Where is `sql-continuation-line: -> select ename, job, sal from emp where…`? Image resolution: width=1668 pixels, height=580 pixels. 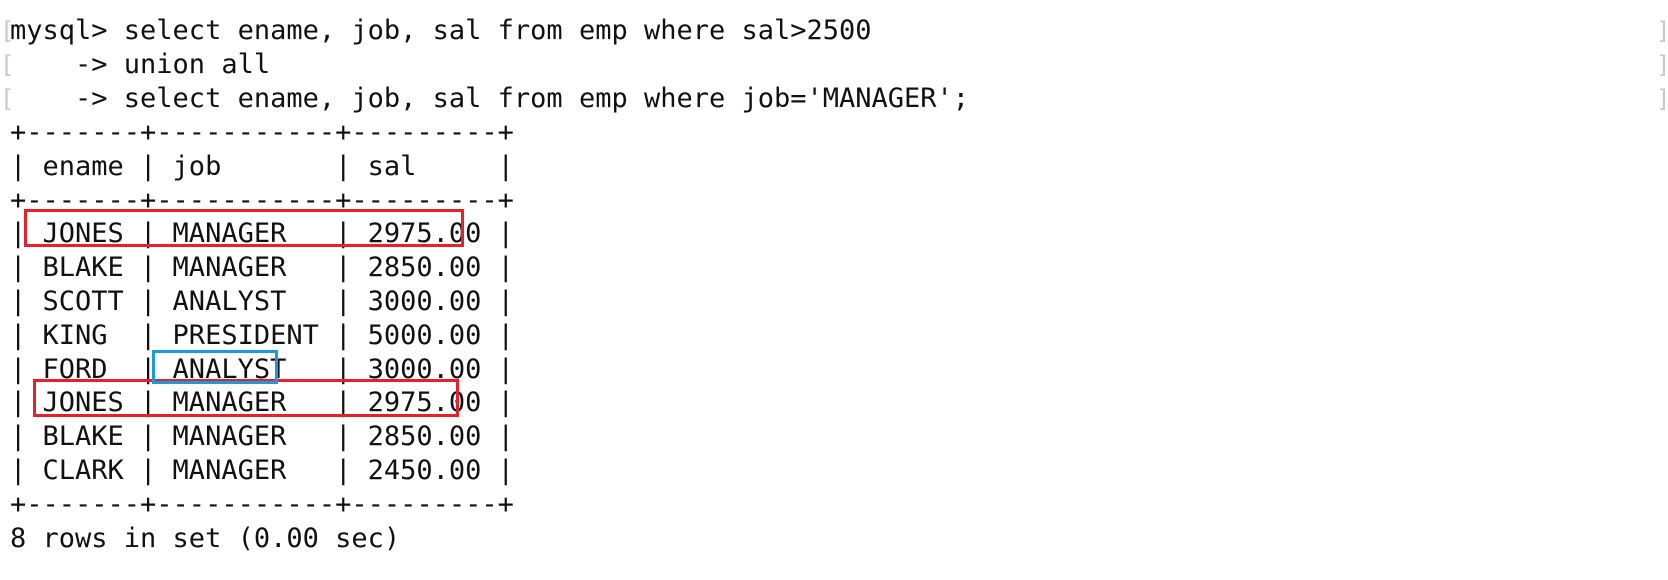 sql-continuation-line: -> select ename, job, sal from emp where… is located at coordinates (490, 98).